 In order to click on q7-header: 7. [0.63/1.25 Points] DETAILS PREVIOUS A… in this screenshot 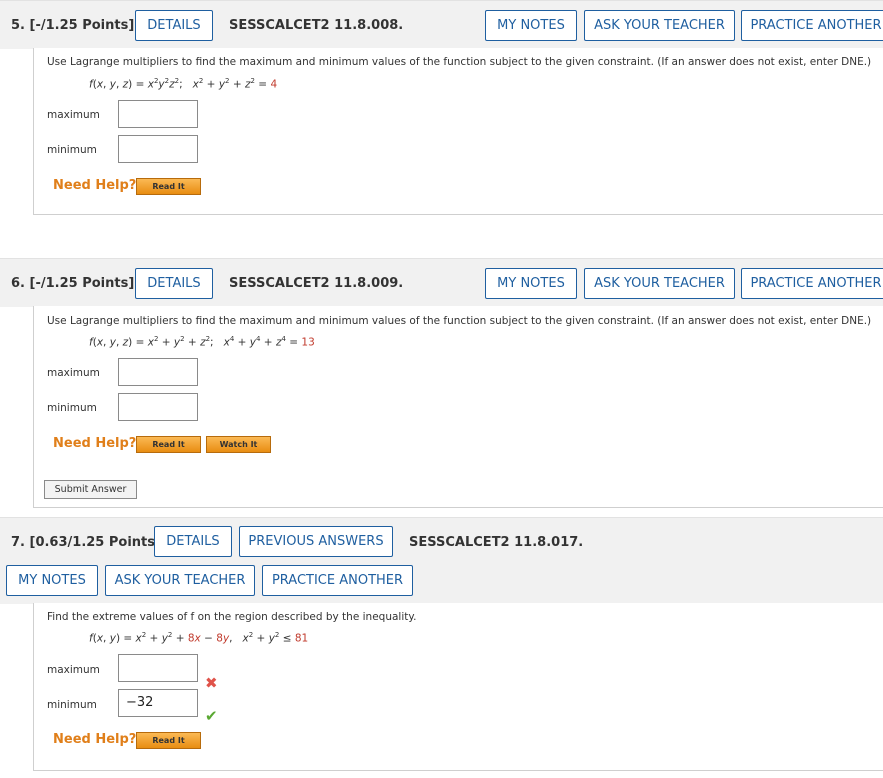, I will do `click(441, 560)`.